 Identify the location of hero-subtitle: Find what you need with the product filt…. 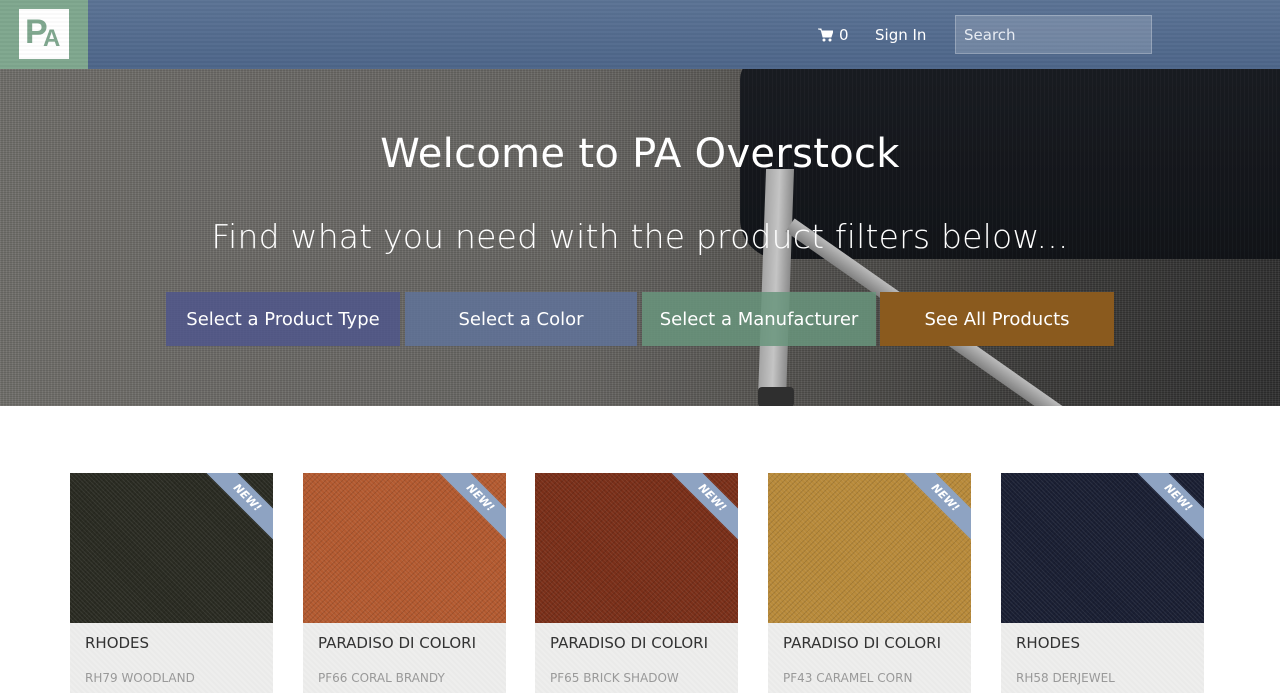
(640, 236).